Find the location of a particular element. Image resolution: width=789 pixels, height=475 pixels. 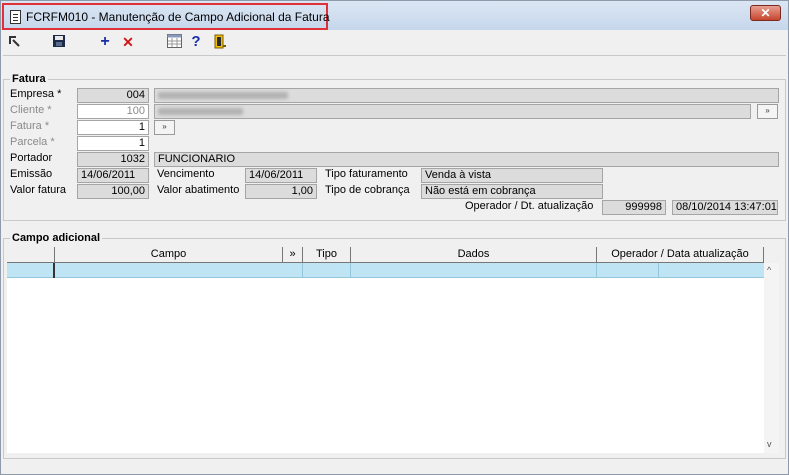

portador-desc-field: FUNCIONARIO is located at coordinates (466, 159).